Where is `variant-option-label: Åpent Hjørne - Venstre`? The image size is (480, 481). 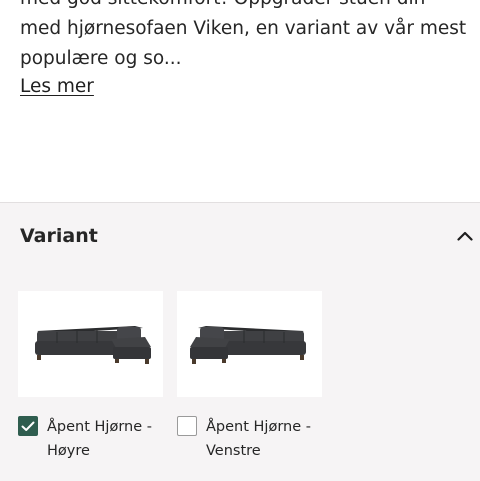 variant-option-label: Åpent Hjørne - Venstre is located at coordinates (258, 439).